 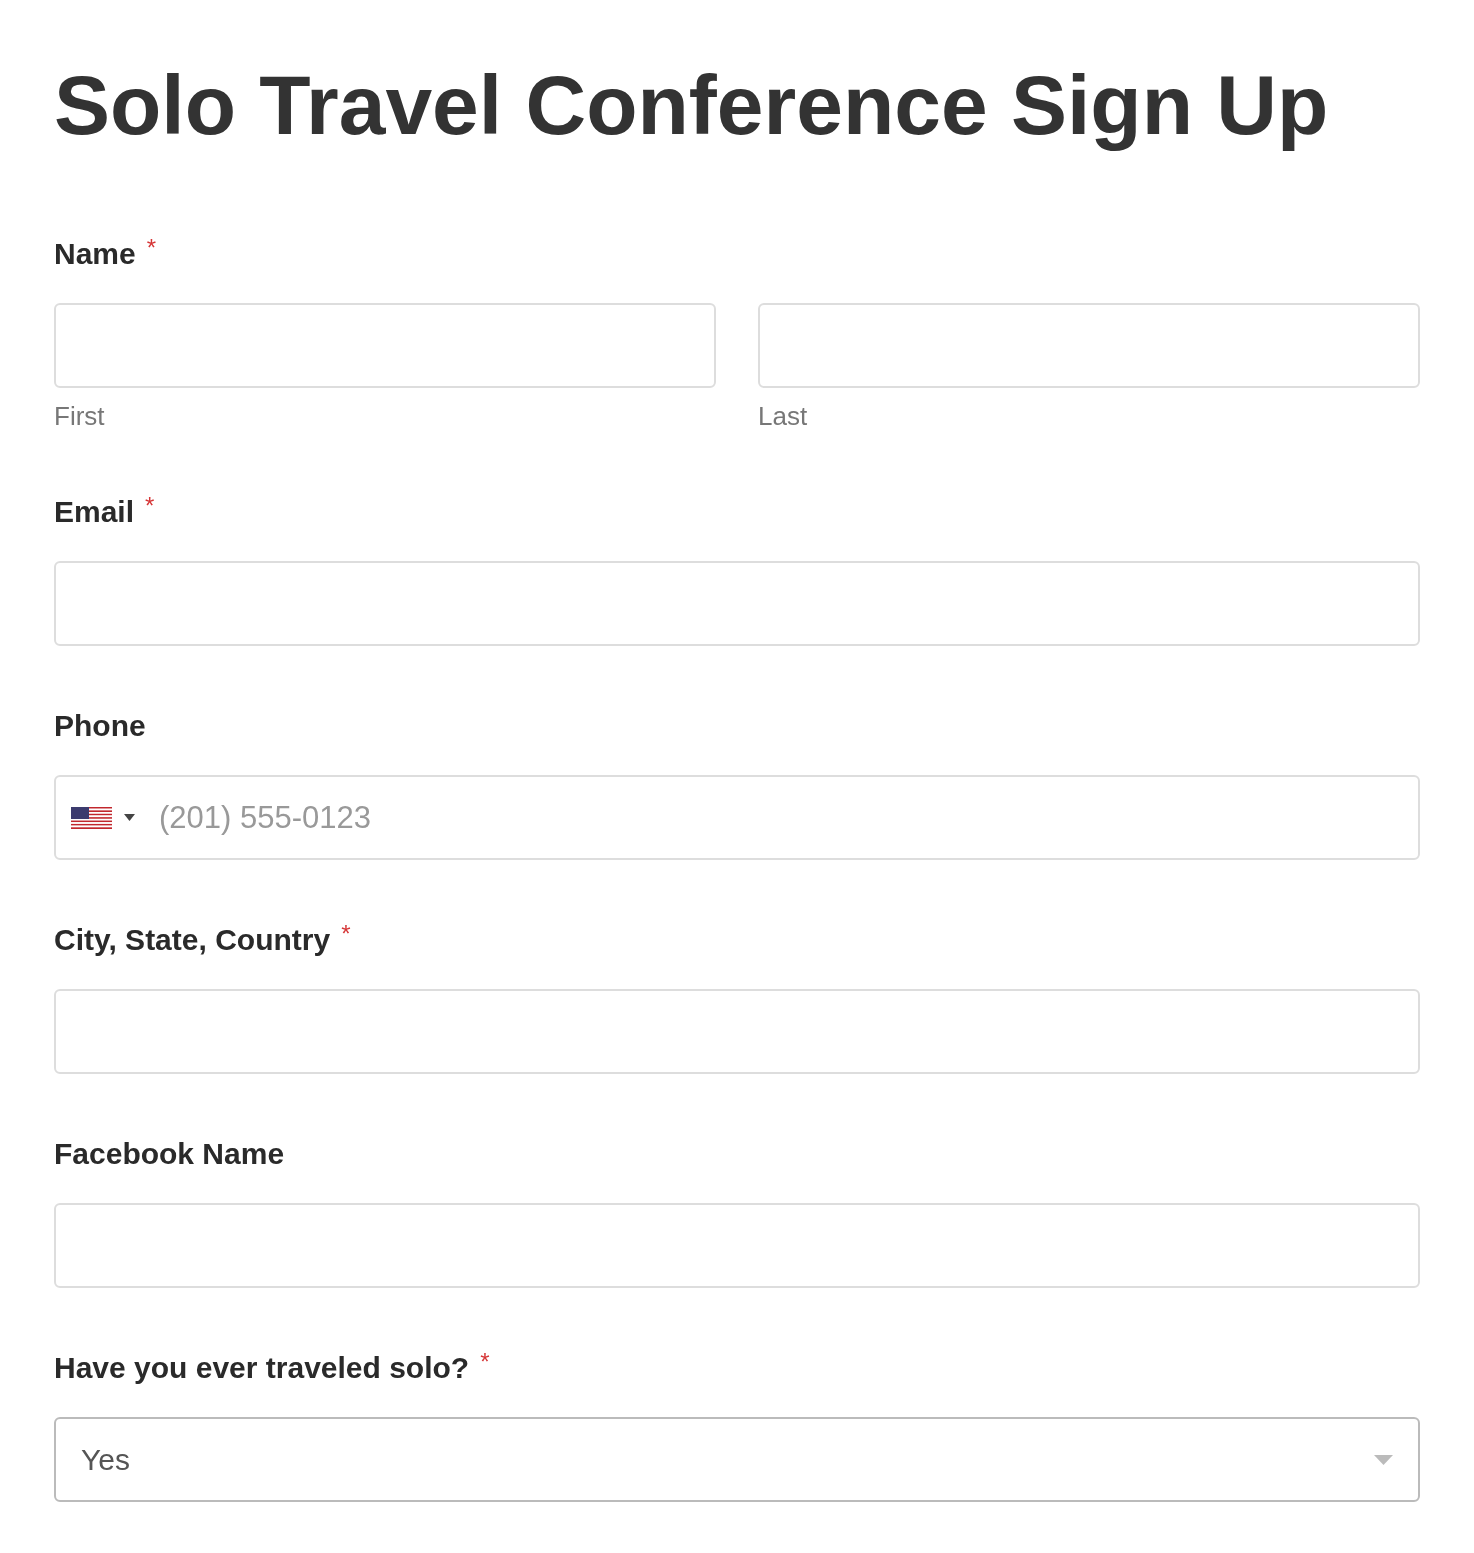 What do you see at coordinates (100, 726) in the screenshot?
I see `field-label: Phone` at bounding box center [100, 726].